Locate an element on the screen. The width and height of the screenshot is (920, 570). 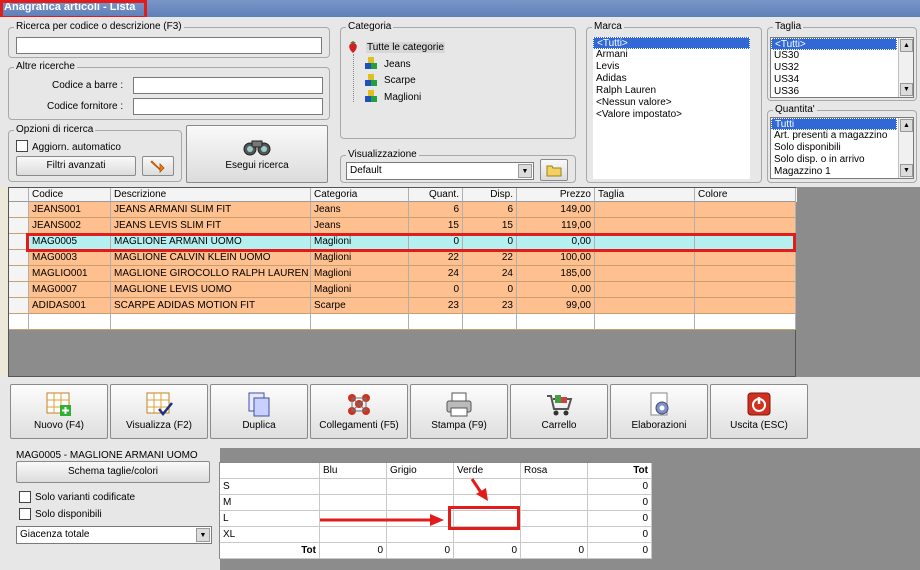
auto-update-checkbox is located at coordinates (22, 146).